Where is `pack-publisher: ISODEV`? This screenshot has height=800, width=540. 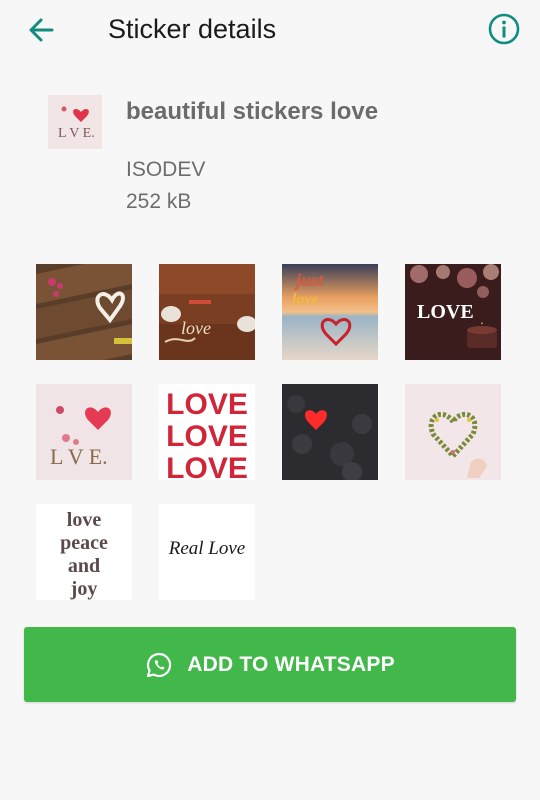
pack-publisher: ISODEV is located at coordinates (166, 169).